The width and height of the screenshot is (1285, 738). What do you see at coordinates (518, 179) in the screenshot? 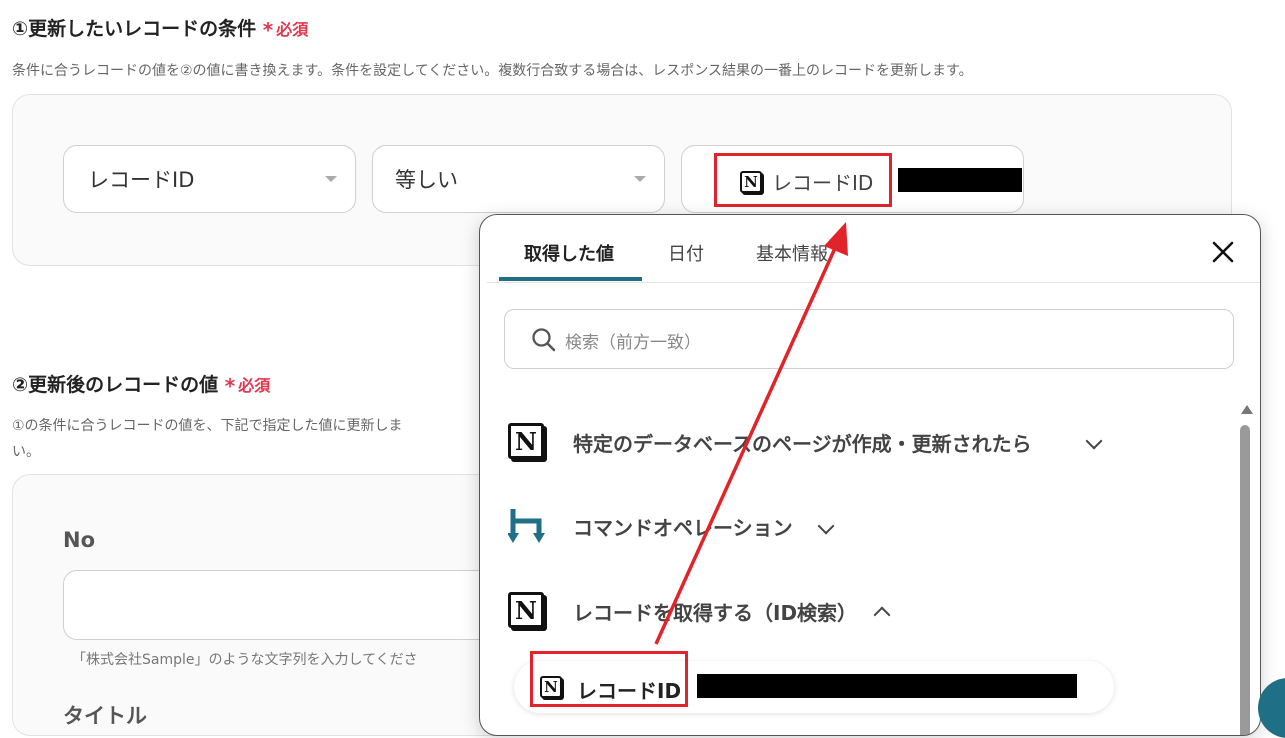
I see `operator-select: 等しい` at bounding box center [518, 179].